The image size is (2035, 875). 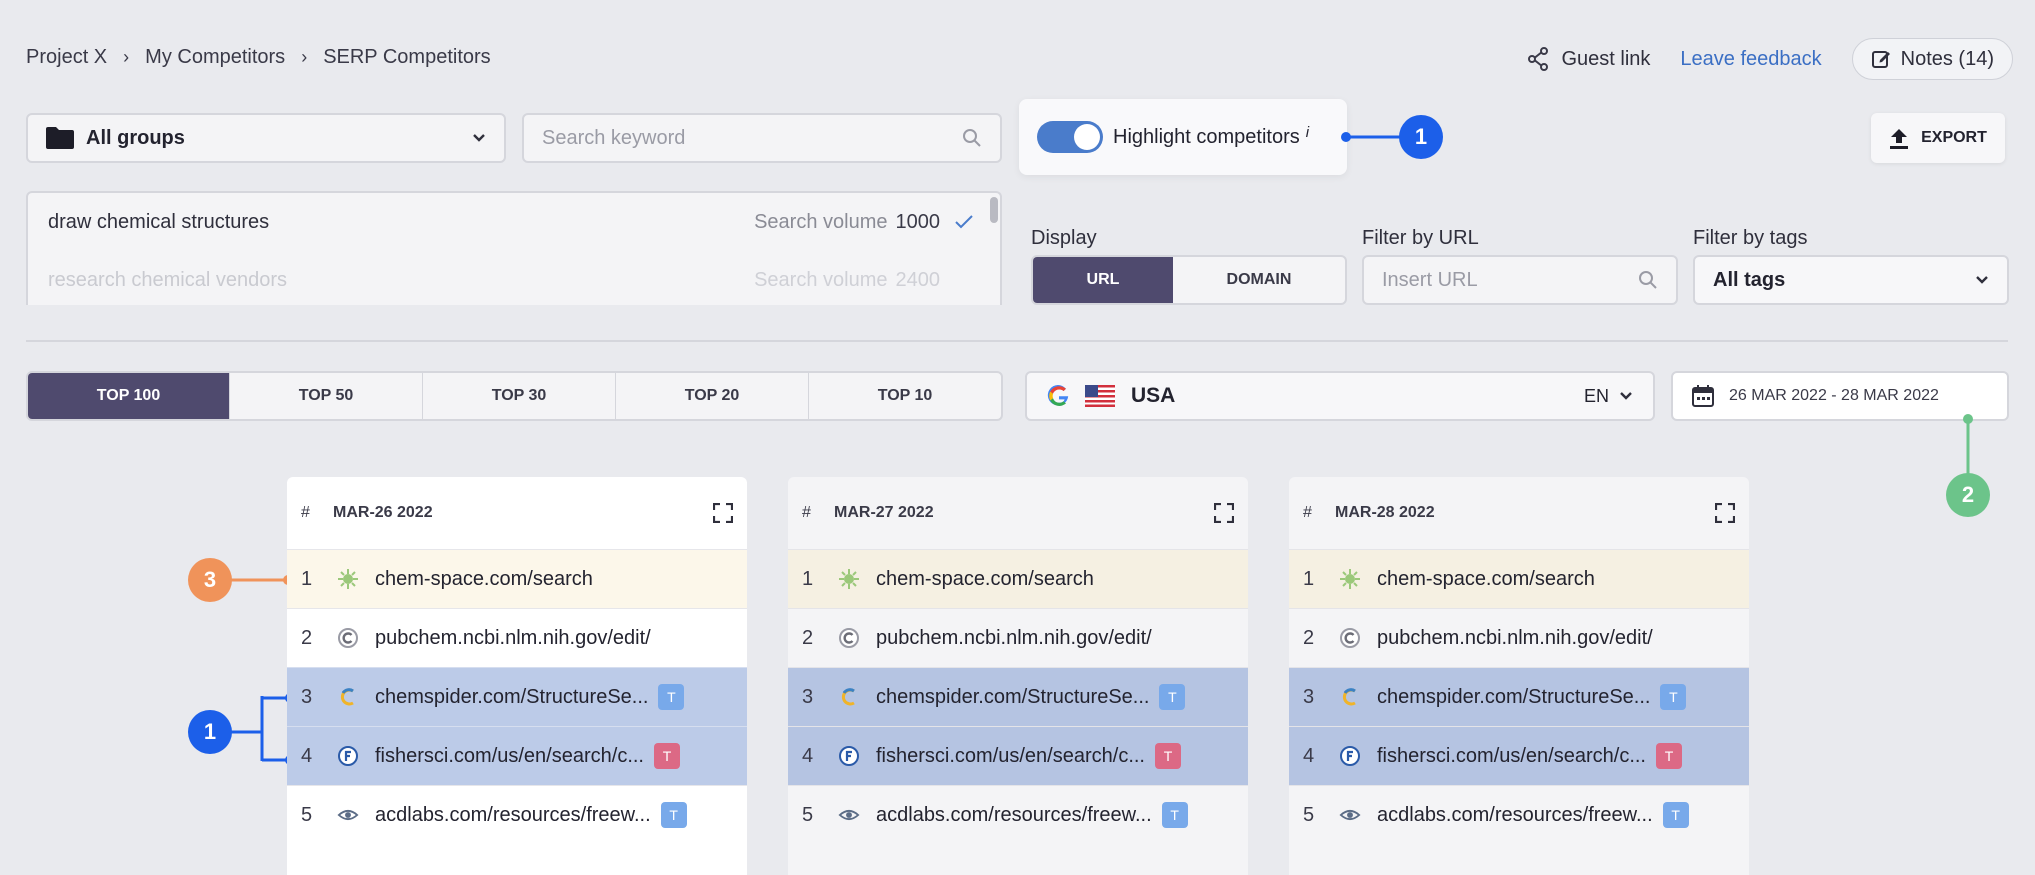 I want to click on highlight-competitors-toggle, so click(x=1070, y=137).